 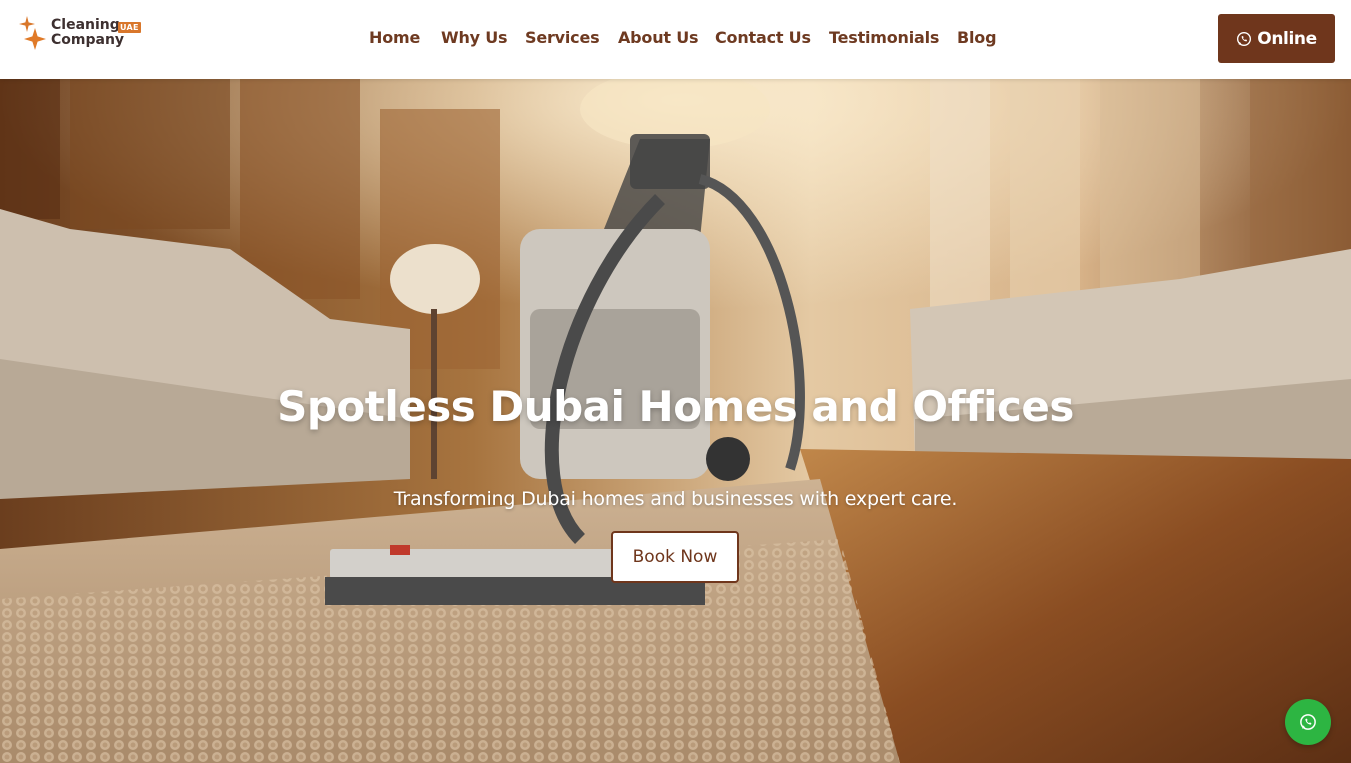 I want to click on nav-services: Services, so click(x=562, y=37).